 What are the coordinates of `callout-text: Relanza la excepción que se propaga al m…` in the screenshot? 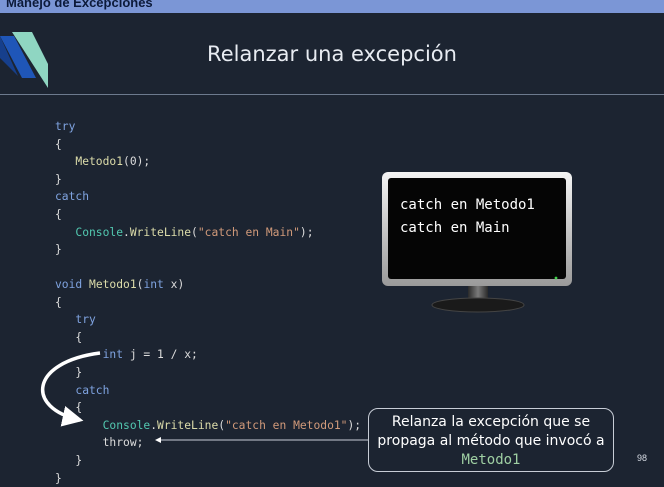 It's located at (491, 441).